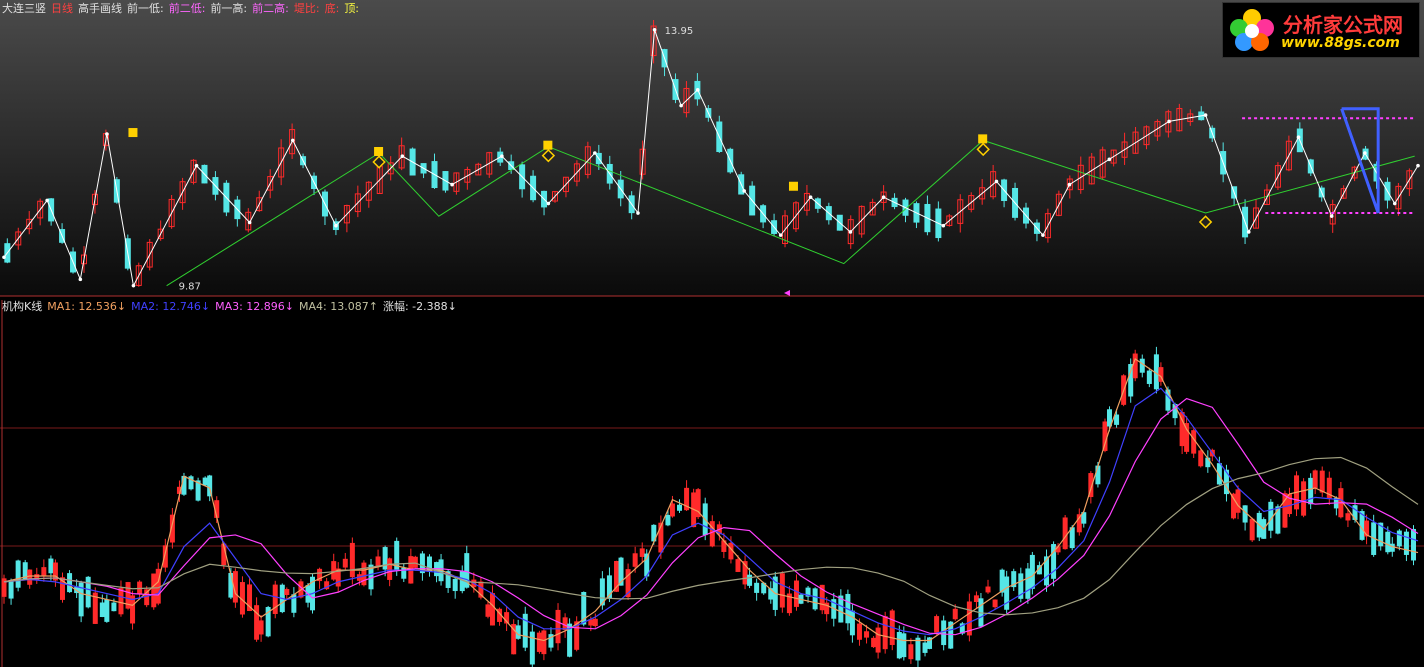  What do you see at coordinates (229, 8) in the screenshot?
I see `upper-header-item-5: 前一高:` at bounding box center [229, 8].